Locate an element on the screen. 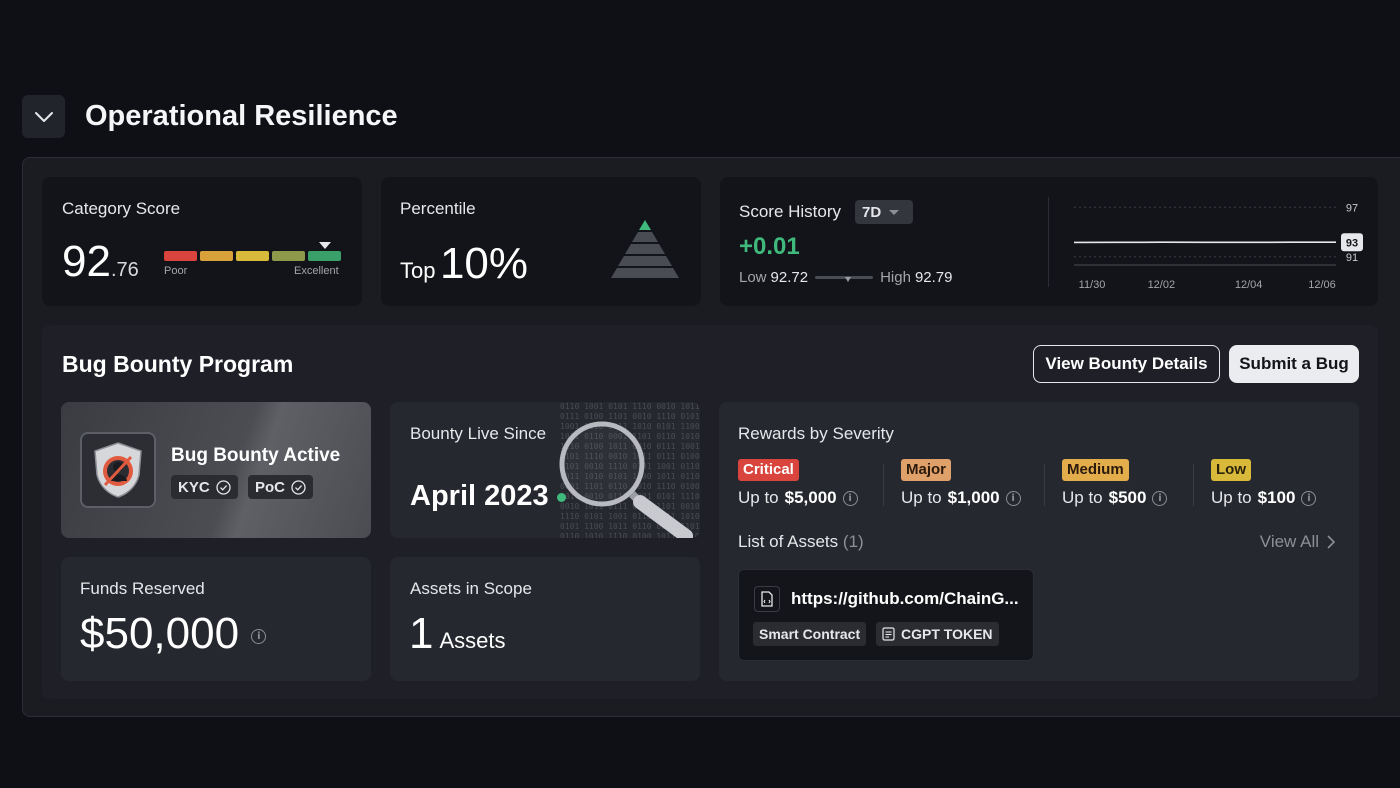 This screenshot has width=1400, height=788. amount-value: $5,000 is located at coordinates (810, 497).